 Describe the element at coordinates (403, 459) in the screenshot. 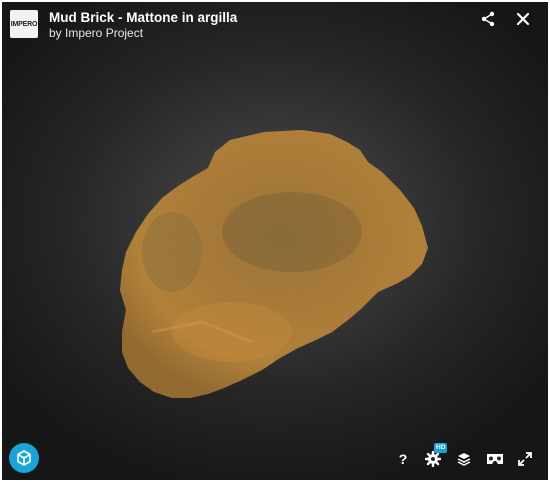

I see `help-icon: ?` at that location.